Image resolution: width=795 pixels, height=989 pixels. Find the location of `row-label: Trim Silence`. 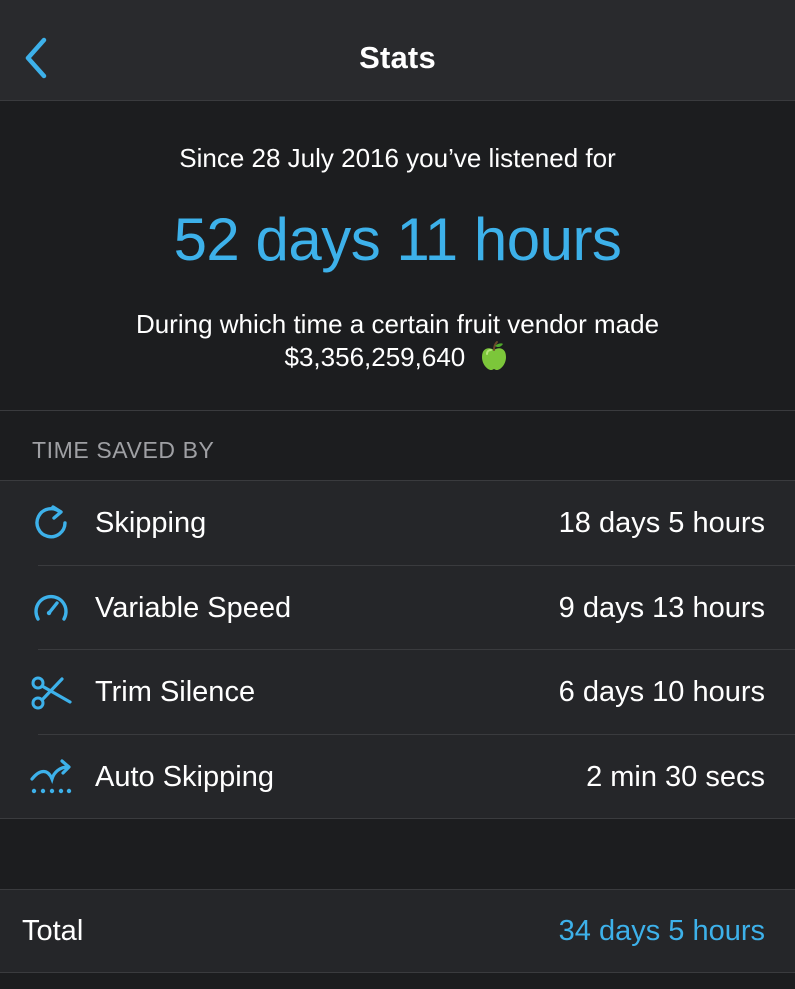

row-label: Trim Silence is located at coordinates (175, 692).